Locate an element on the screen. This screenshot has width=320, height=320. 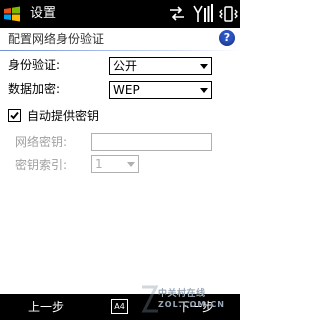
back-softkey: 上一步 is located at coordinates (46, 307).